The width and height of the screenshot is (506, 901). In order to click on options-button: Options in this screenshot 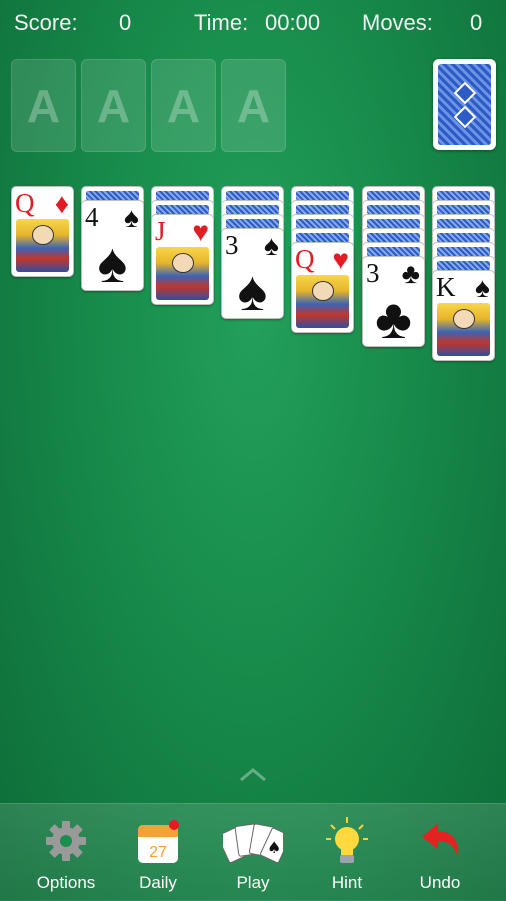, I will do `click(66, 852)`.